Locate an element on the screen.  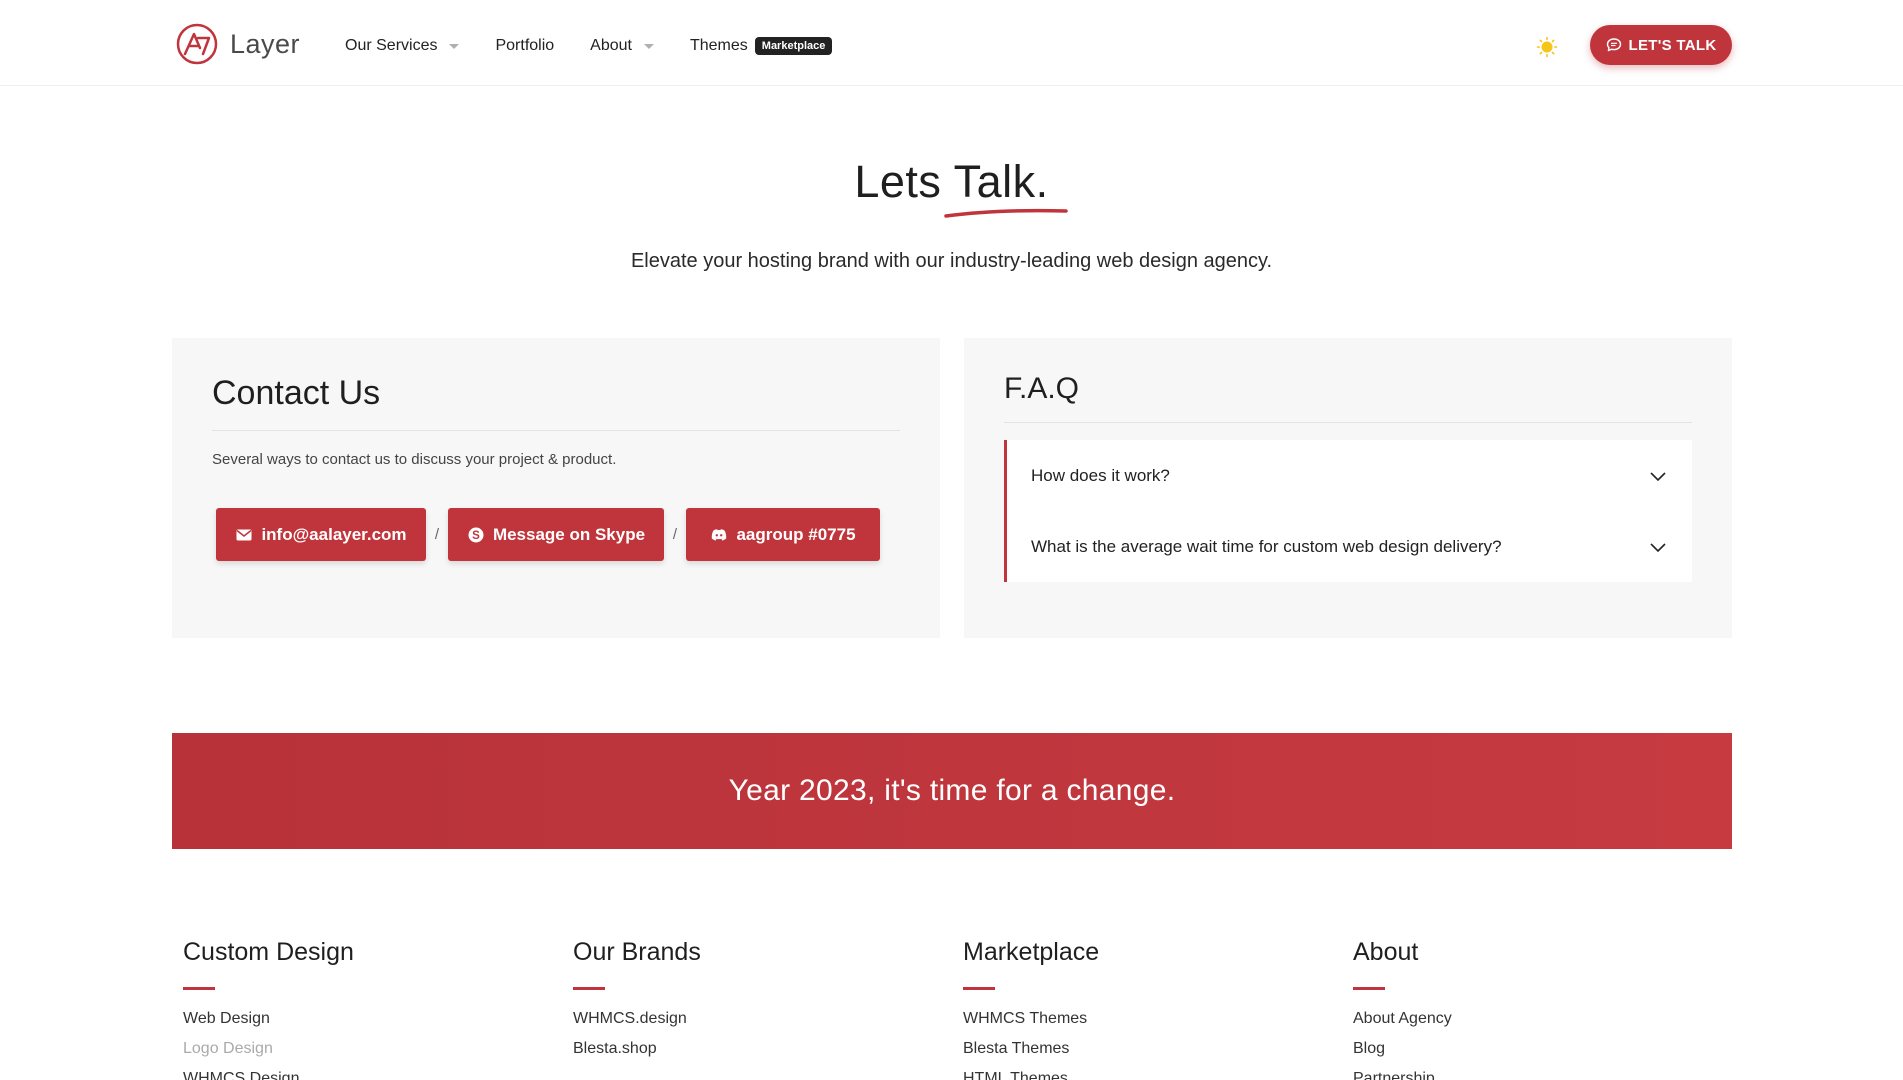
faq-title: F.A.Q is located at coordinates (1042, 388).